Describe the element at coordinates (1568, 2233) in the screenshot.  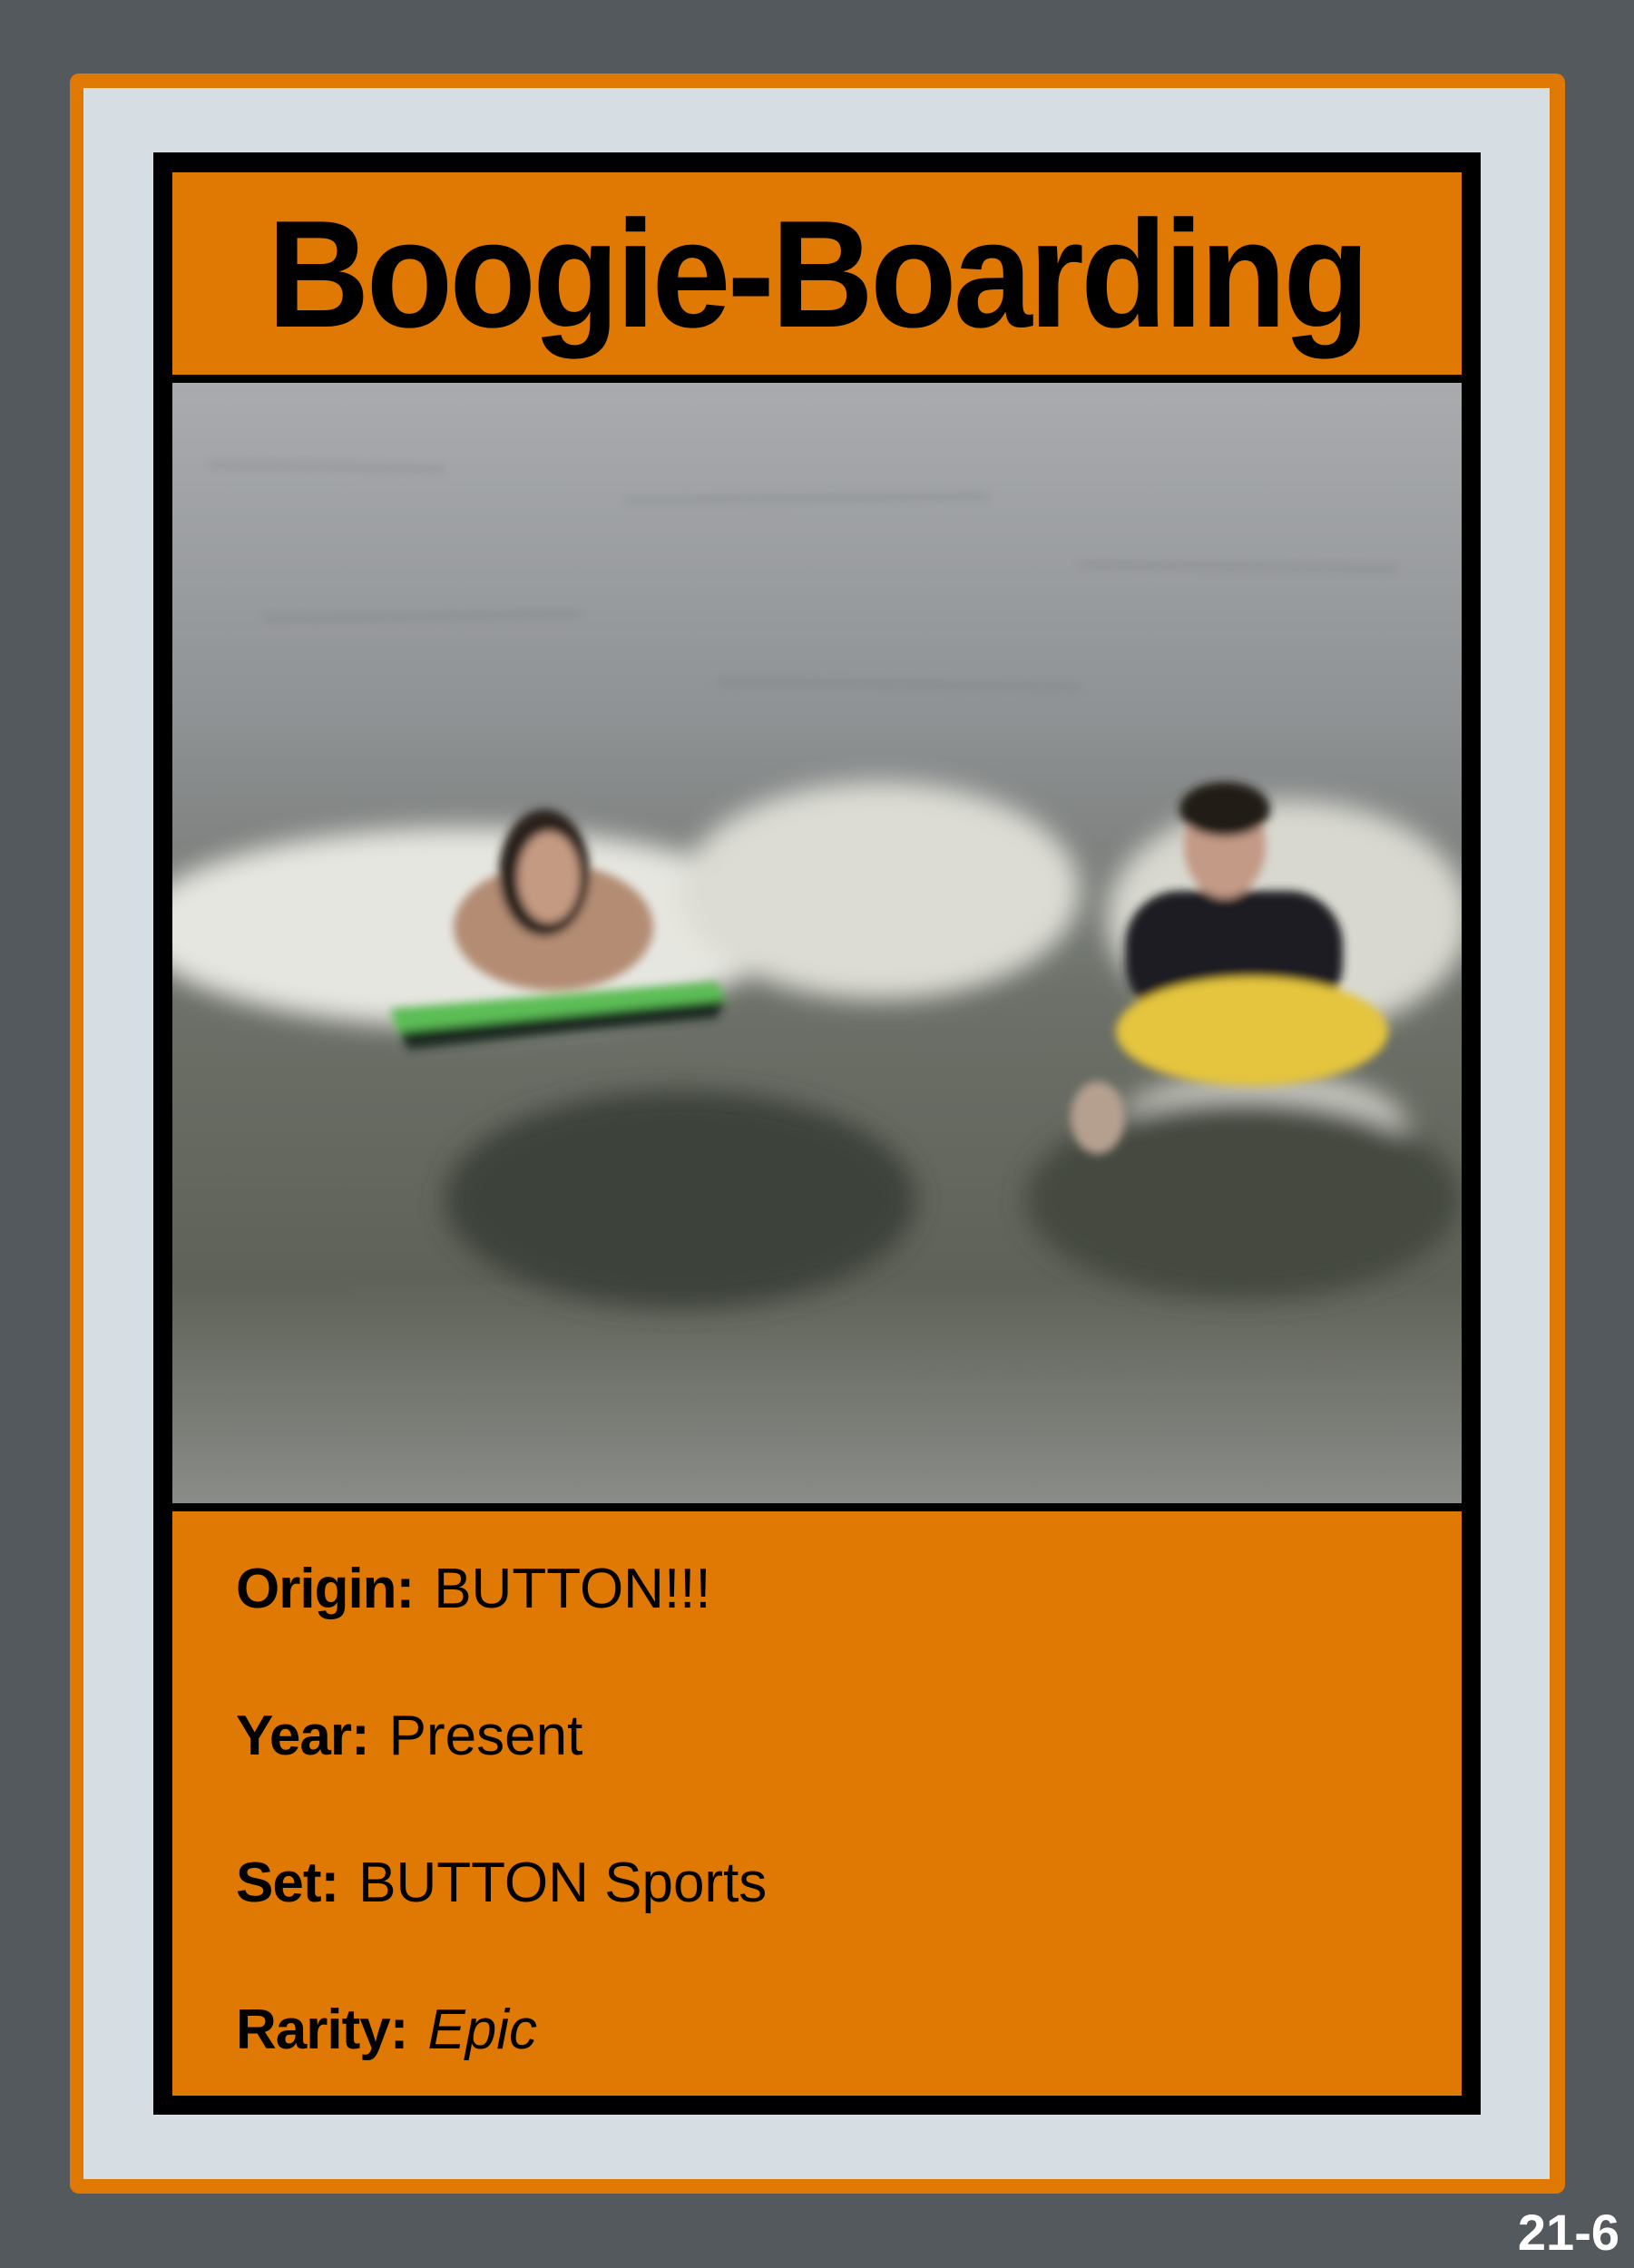
I see `card-number: 21-6` at that location.